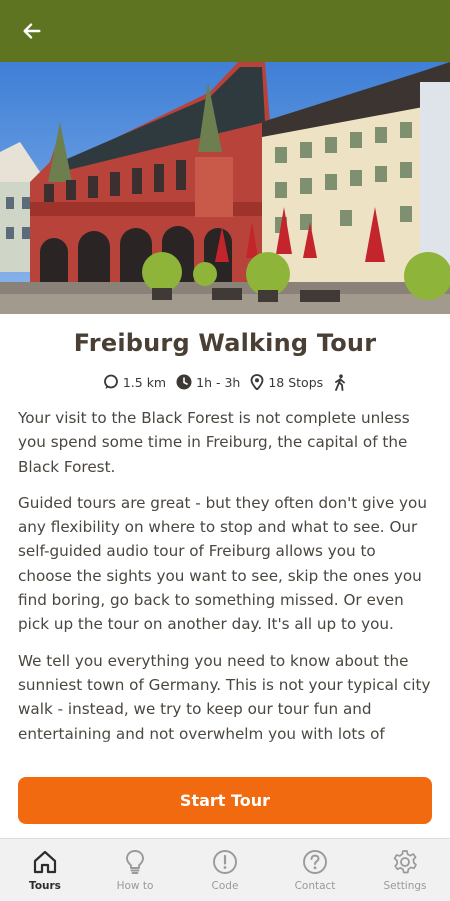  I want to click on map-pin-icon, so click(257, 382).